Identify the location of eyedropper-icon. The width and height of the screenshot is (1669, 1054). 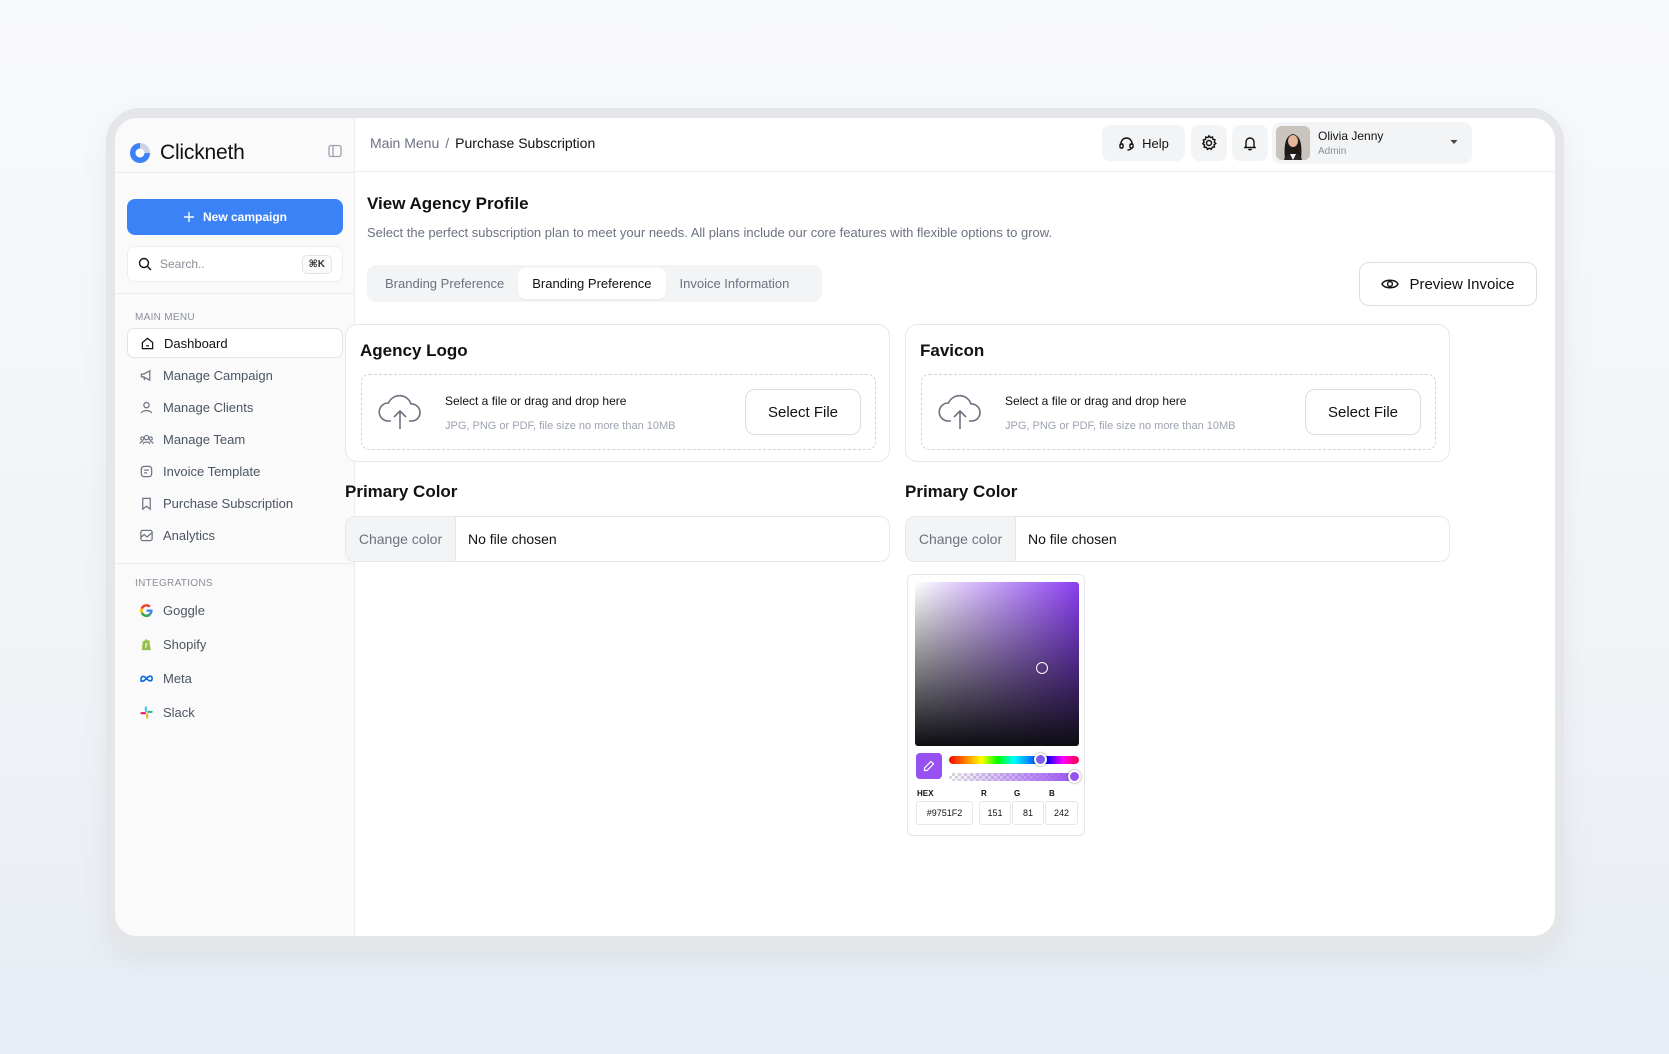
(929, 766).